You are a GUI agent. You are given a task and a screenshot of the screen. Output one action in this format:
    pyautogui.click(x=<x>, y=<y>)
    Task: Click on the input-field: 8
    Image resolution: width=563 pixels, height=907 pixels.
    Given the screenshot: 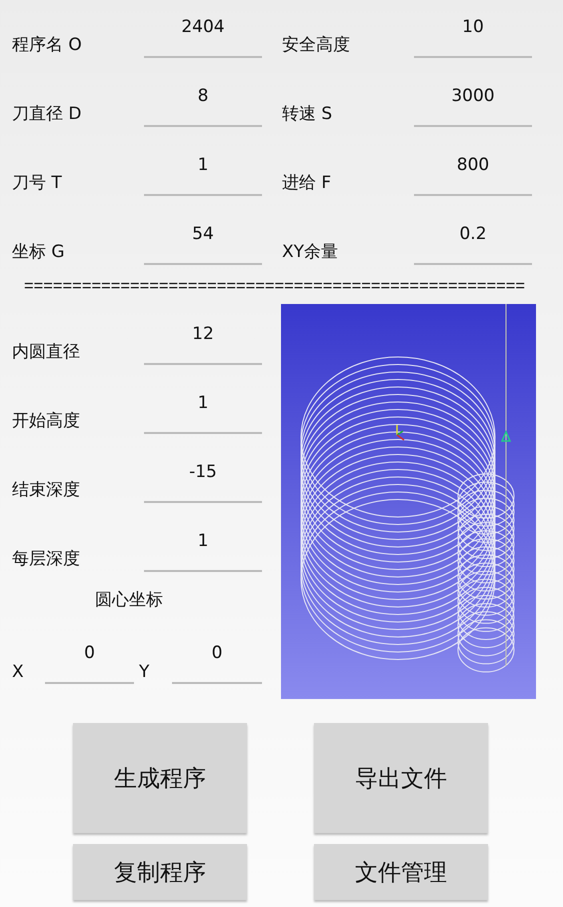 What is the action you would take?
    pyautogui.click(x=203, y=106)
    